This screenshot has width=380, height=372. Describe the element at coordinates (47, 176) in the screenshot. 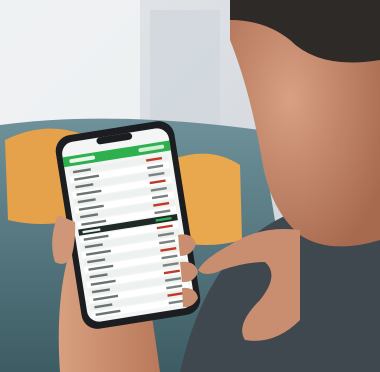

I see `pillow-left` at that location.